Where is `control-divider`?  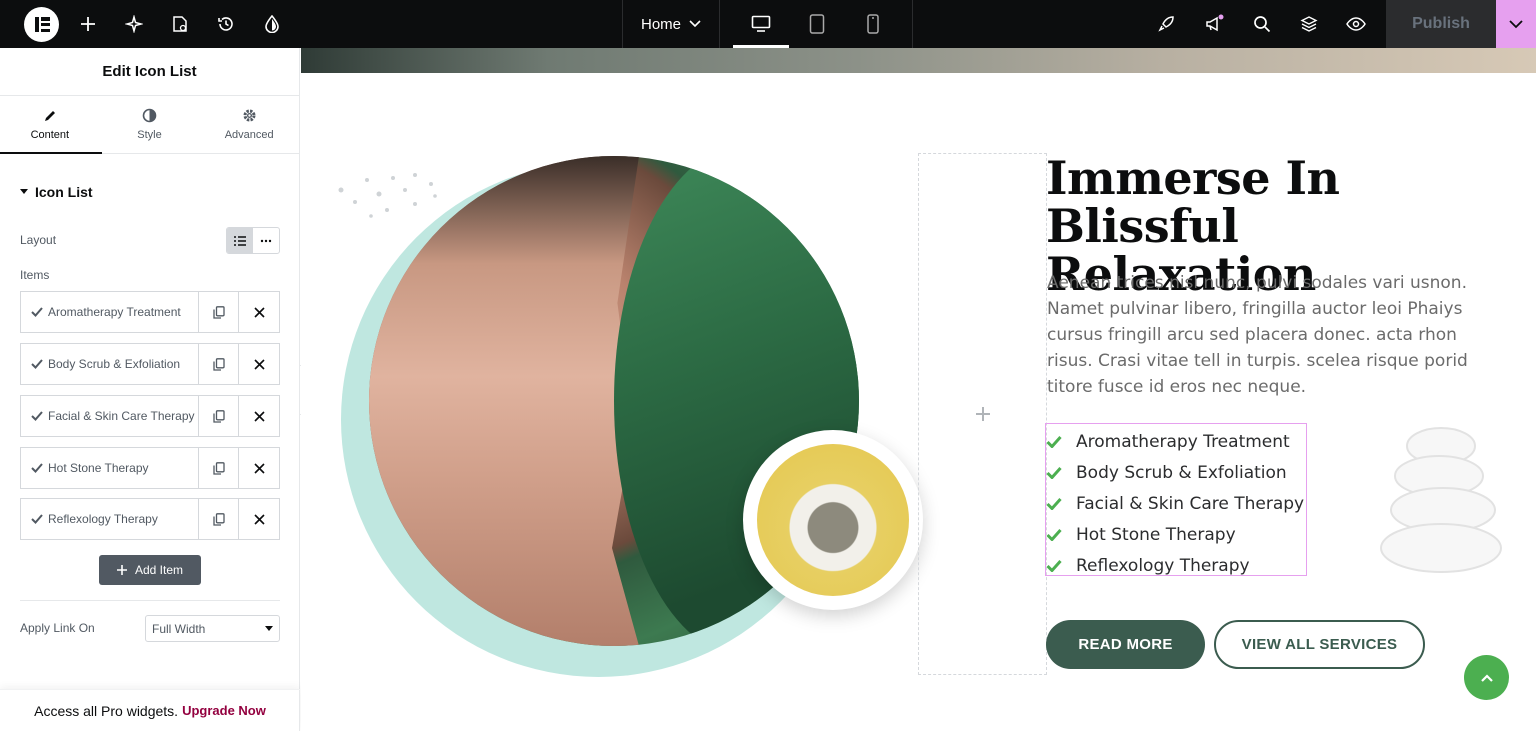 control-divider is located at coordinates (150, 600).